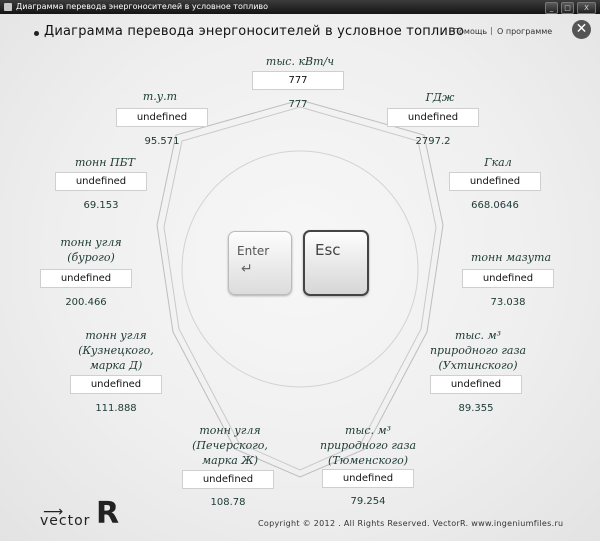 The image size is (600, 541). What do you see at coordinates (368, 445) in the screenshot?
I see `unit-label-gas-tyumen: тыс. м³ природного газа (Тюменского)` at bounding box center [368, 445].